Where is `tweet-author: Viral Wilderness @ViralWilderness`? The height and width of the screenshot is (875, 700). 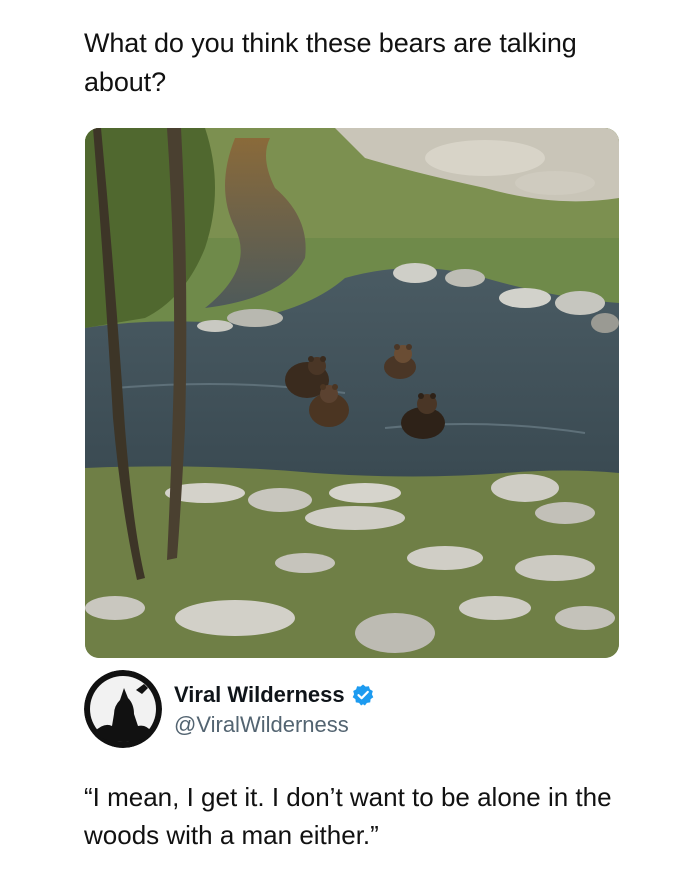 tweet-author: Viral Wilderness @ViralWilderness is located at coordinates (364, 710).